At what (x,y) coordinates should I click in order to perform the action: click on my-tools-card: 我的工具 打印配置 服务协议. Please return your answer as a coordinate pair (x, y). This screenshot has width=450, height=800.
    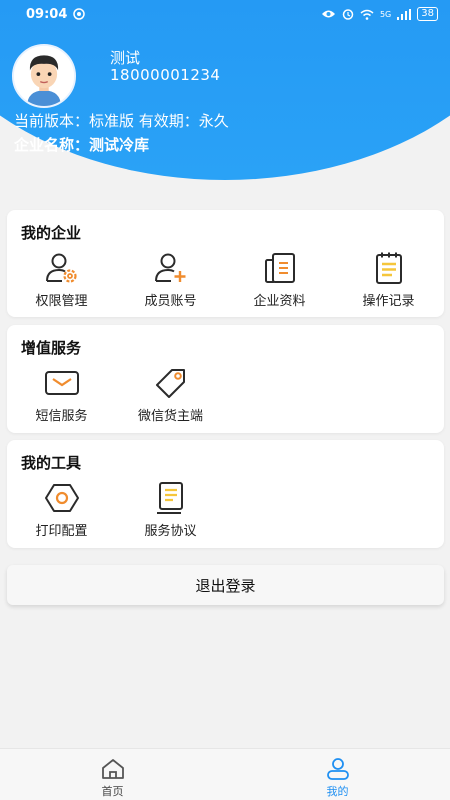
    Looking at the image, I should click on (225, 494).